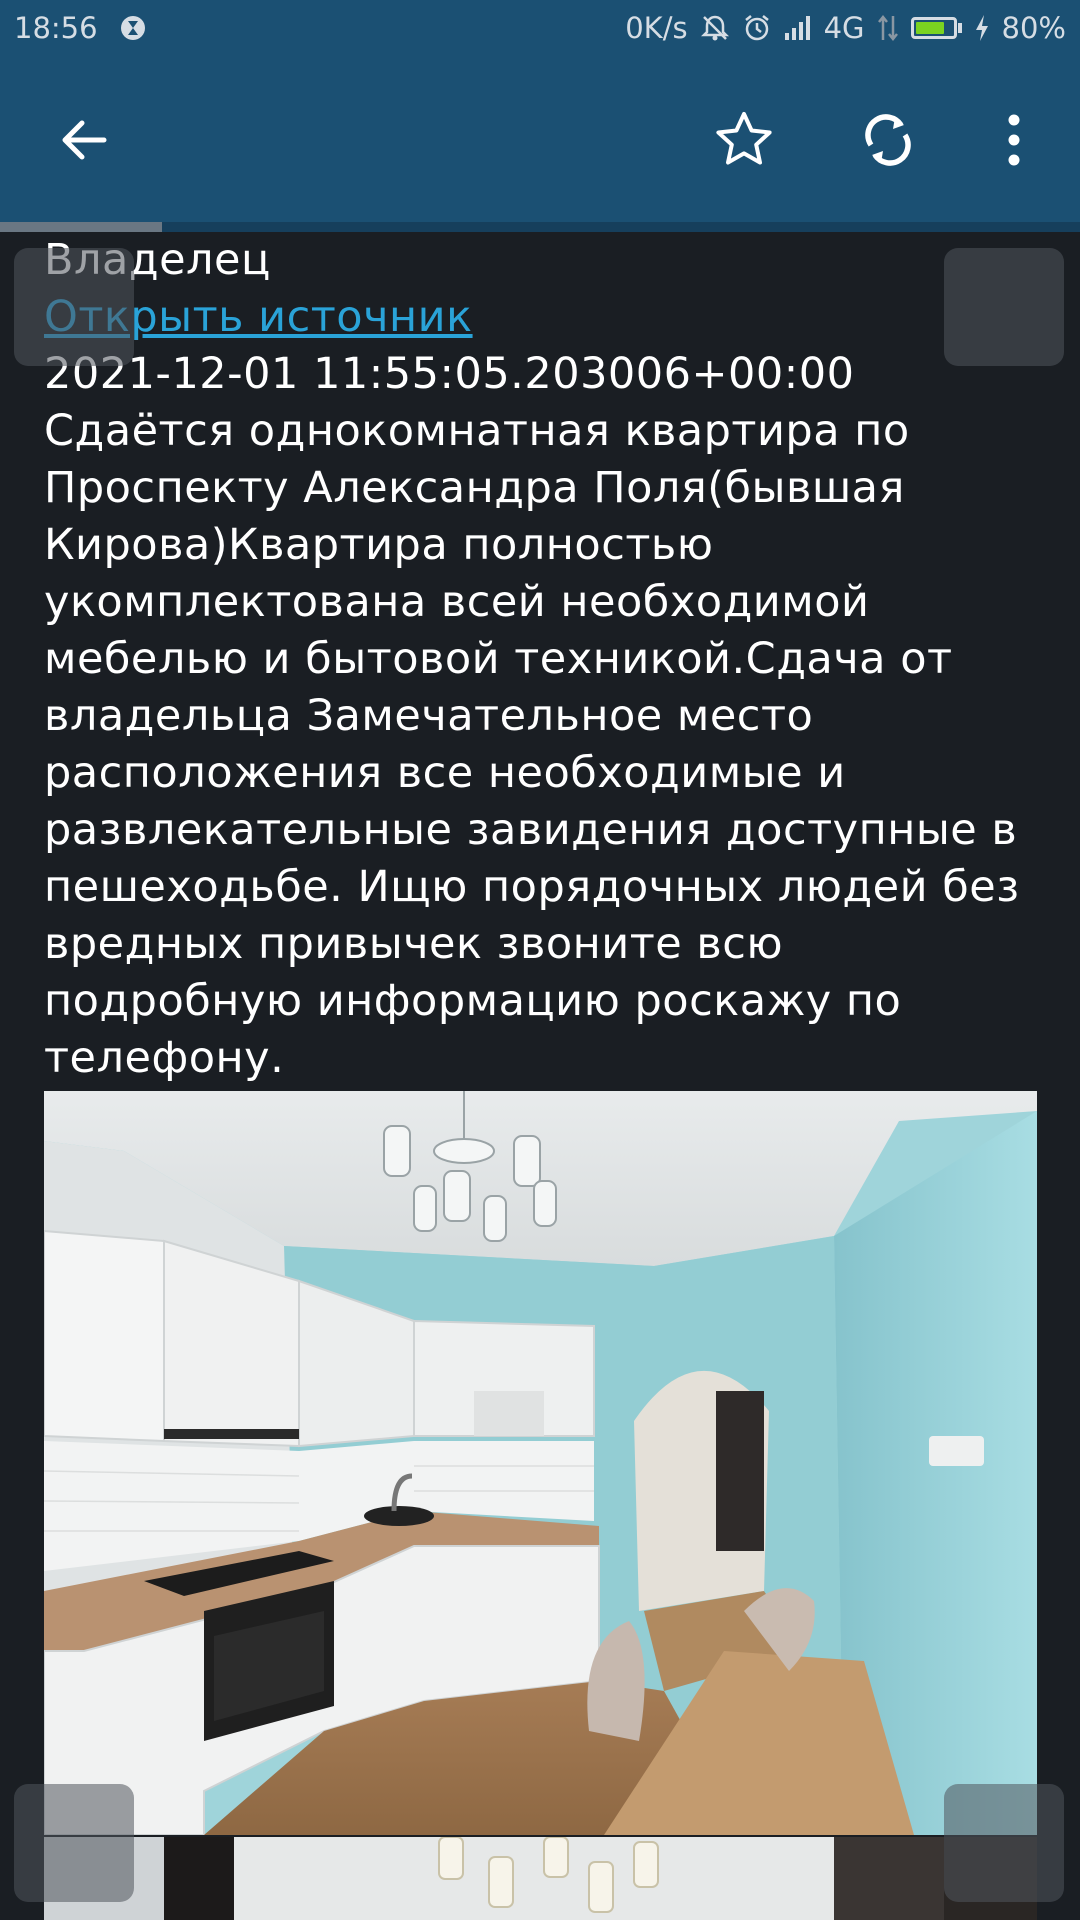 The height and width of the screenshot is (1920, 1080). Describe the element at coordinates (1004, 1843) in the screenshot. I see `nav-right-button-bottom` at that location.